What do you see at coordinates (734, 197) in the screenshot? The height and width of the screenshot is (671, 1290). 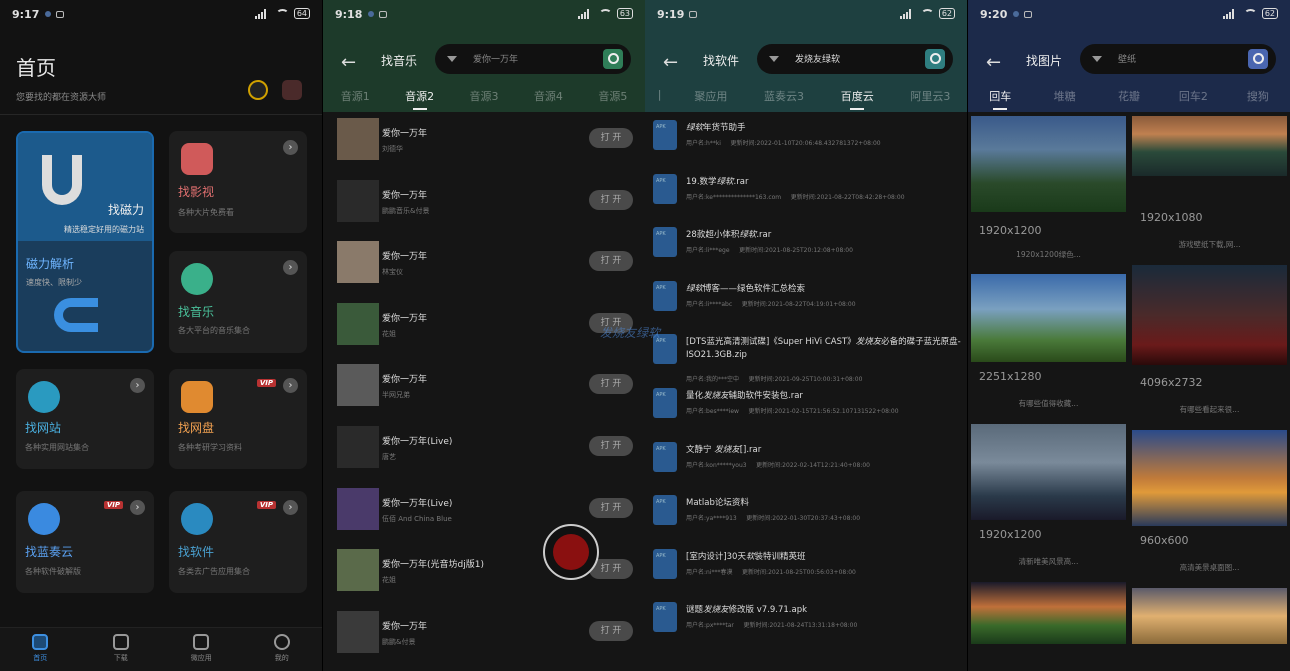 I see `file-user: 用户名:ke**************163.com` at bounding box center [734, 197].